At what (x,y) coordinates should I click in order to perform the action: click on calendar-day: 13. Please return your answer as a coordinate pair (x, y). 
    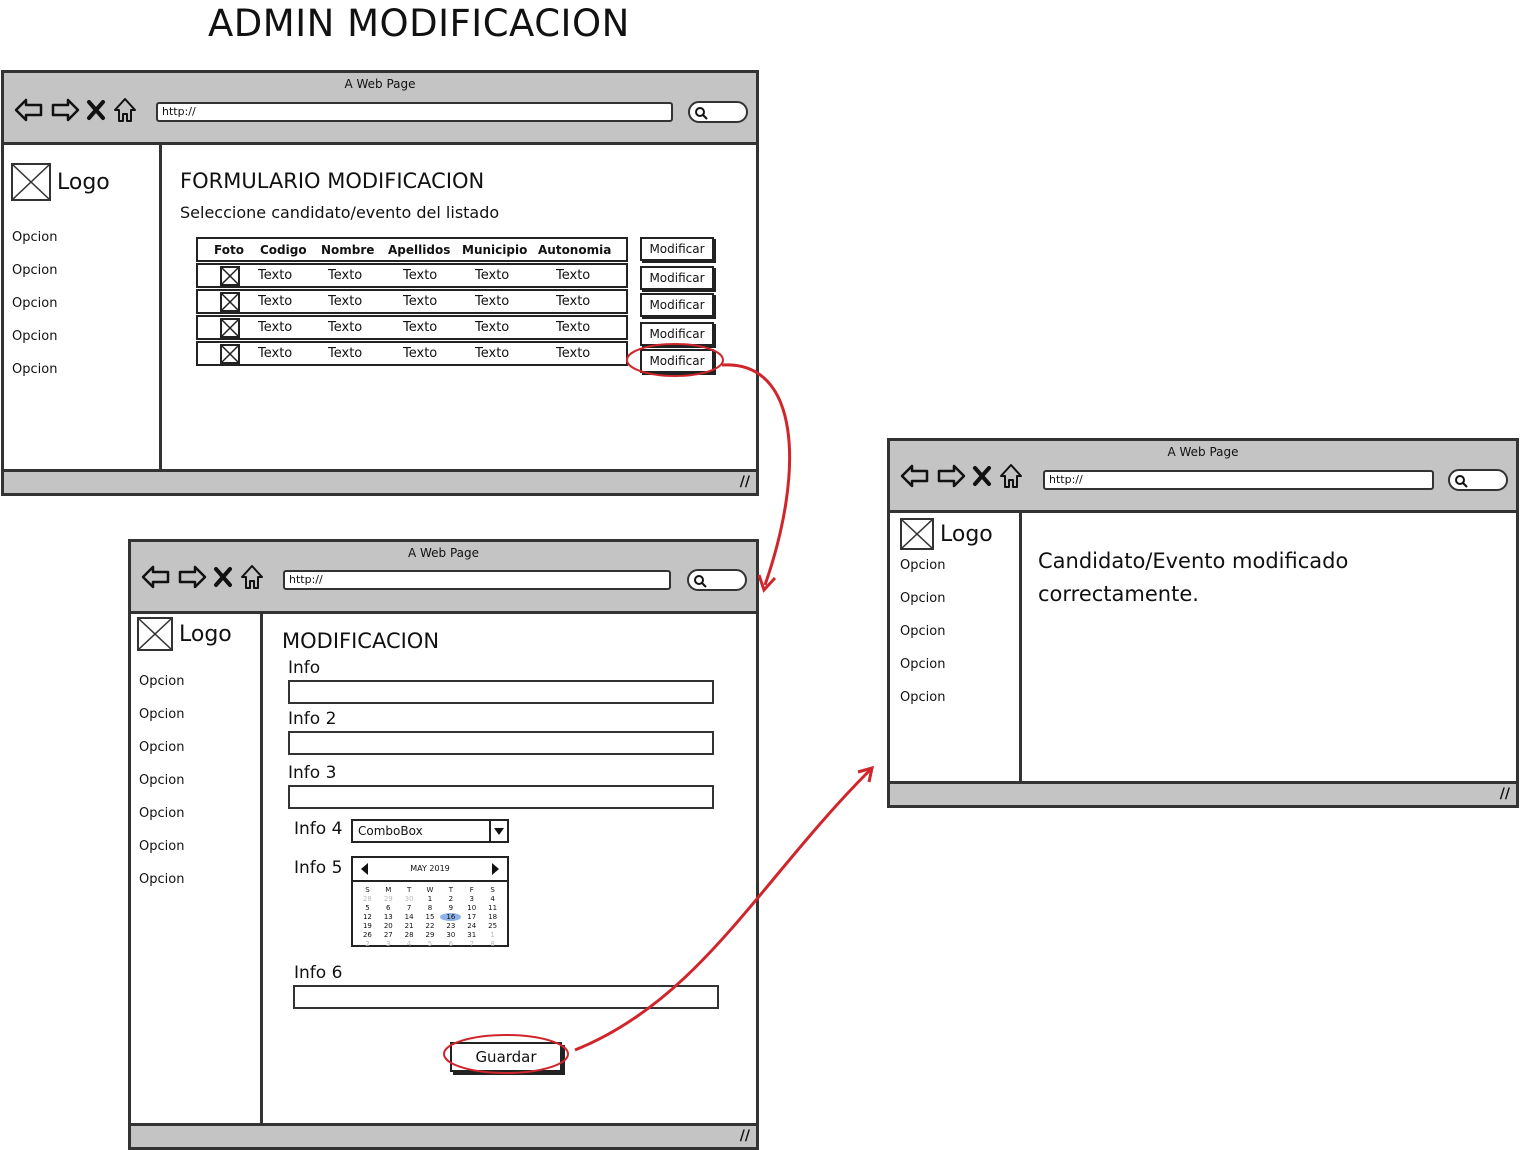
    Looking at the image, I should click on (388, 917).